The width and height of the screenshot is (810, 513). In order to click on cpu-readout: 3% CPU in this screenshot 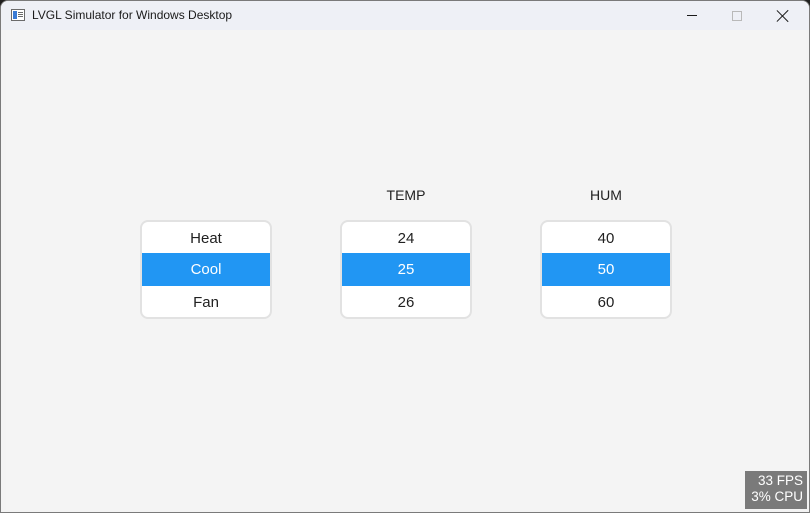, I will do `click(777, 496)`.